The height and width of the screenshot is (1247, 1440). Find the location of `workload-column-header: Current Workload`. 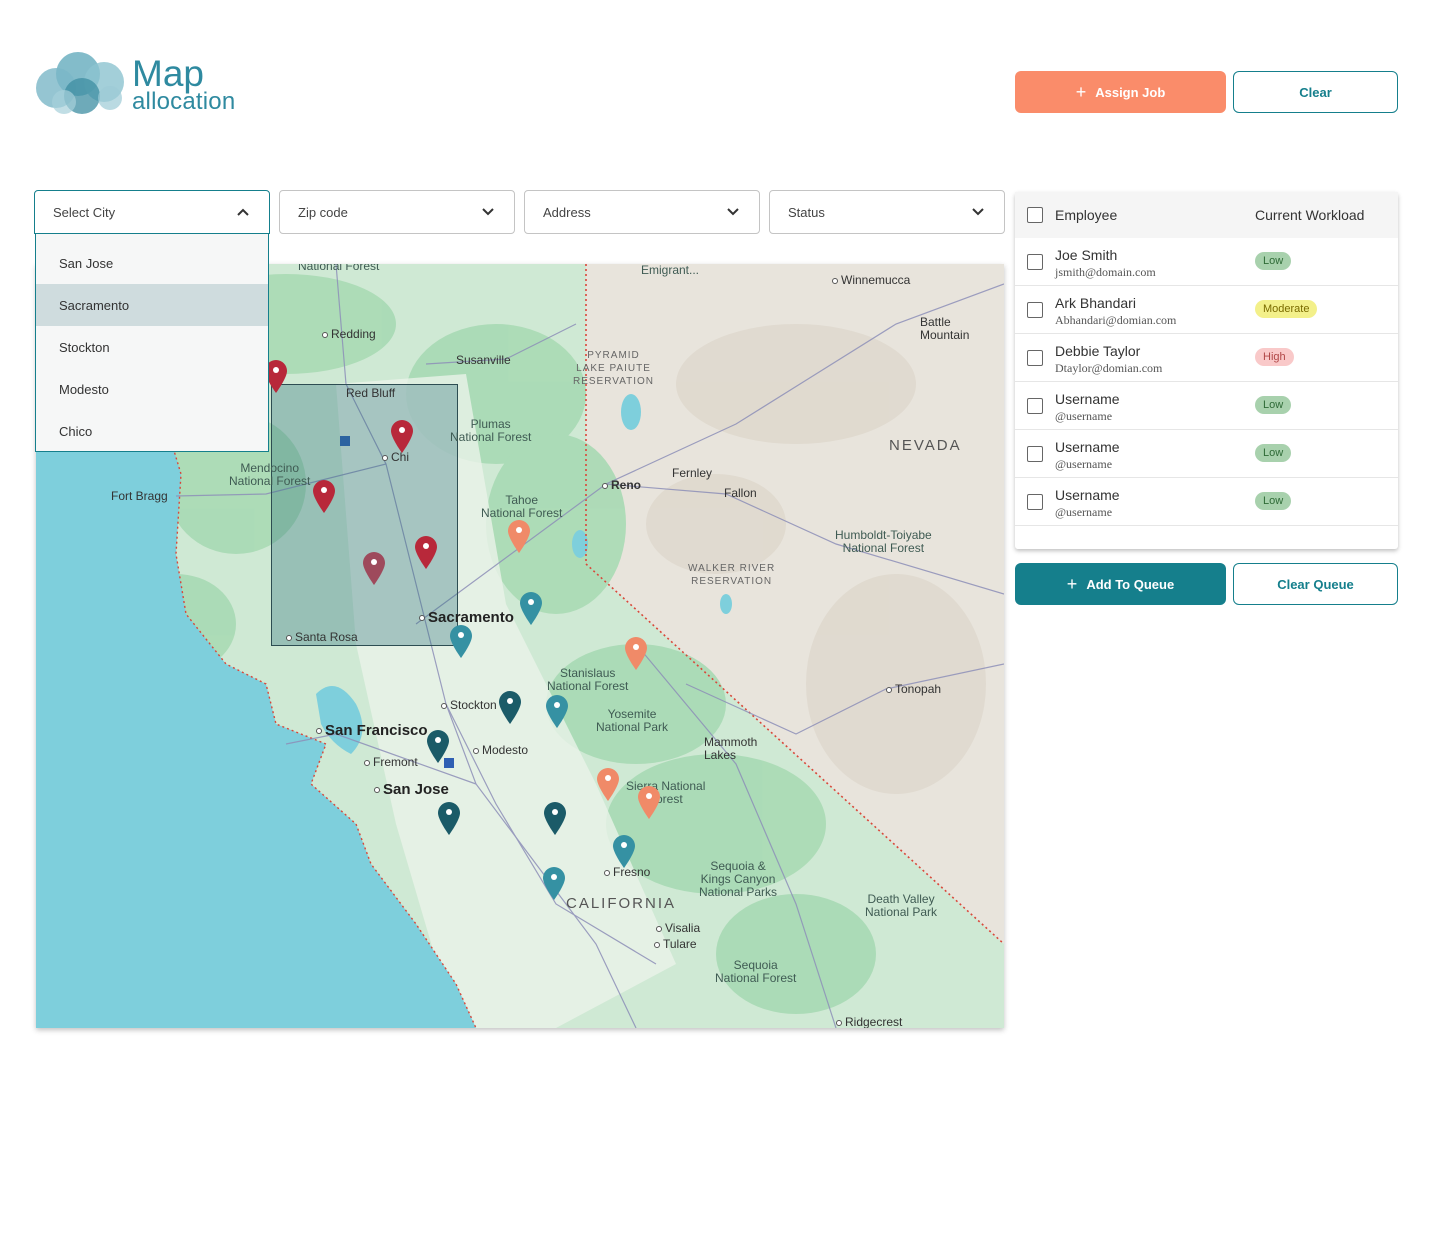

workload-column-header: Current Workload is located at coordinates (1310, 215).